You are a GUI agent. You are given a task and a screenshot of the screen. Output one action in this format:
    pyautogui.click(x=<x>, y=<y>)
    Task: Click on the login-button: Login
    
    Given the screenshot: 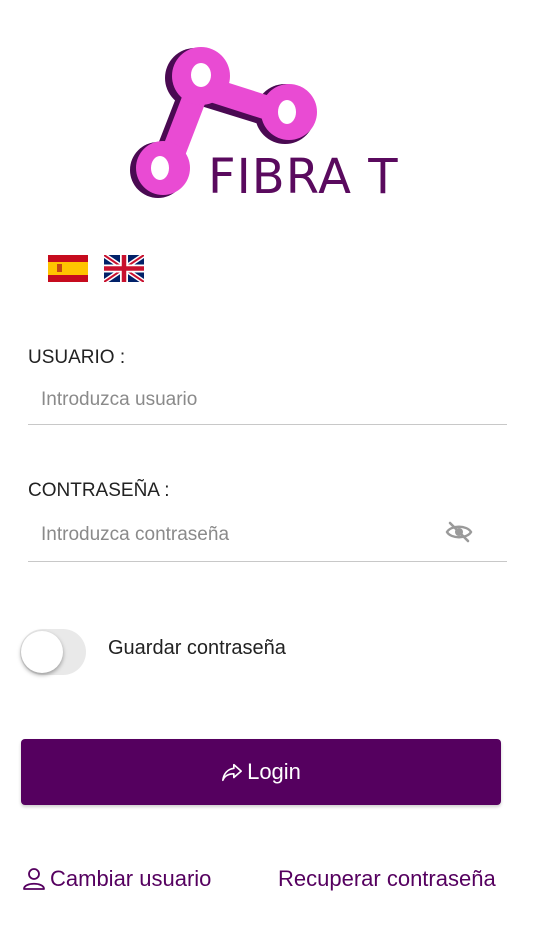 What is the action you would take?
    pyautogui.click(x=261, y=772)
    